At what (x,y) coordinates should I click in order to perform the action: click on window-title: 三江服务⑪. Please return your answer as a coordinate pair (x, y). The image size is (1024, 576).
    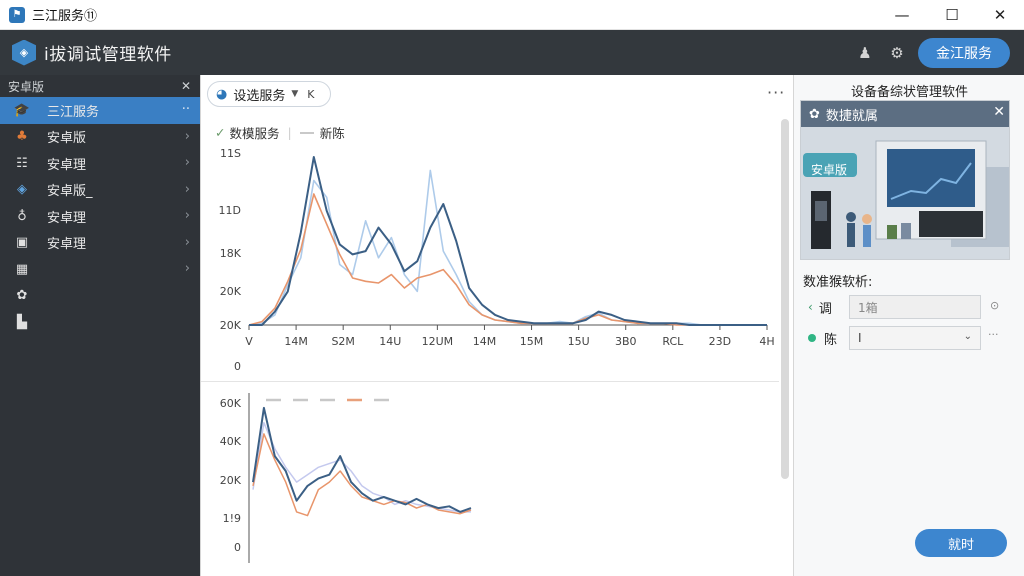
    Looking at the image, I should click on (65, 16).